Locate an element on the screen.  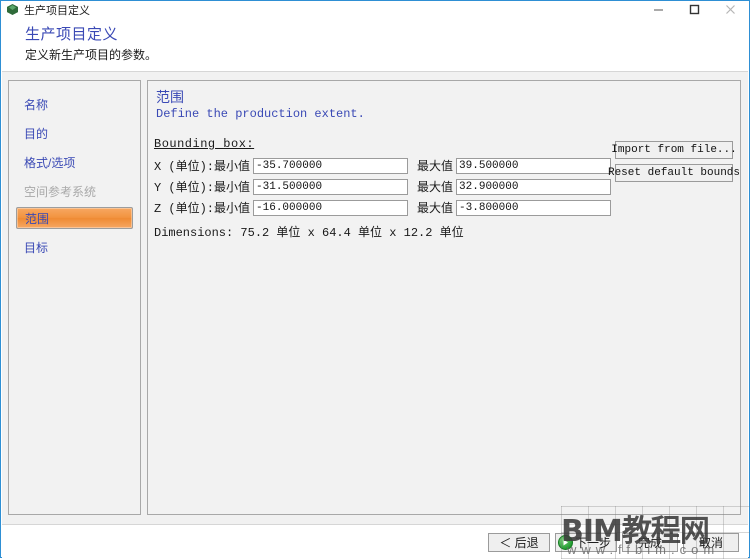
dialog-header: 生产项目定义 定义新生产项目的参数。 is located at coordinates (375, 44).